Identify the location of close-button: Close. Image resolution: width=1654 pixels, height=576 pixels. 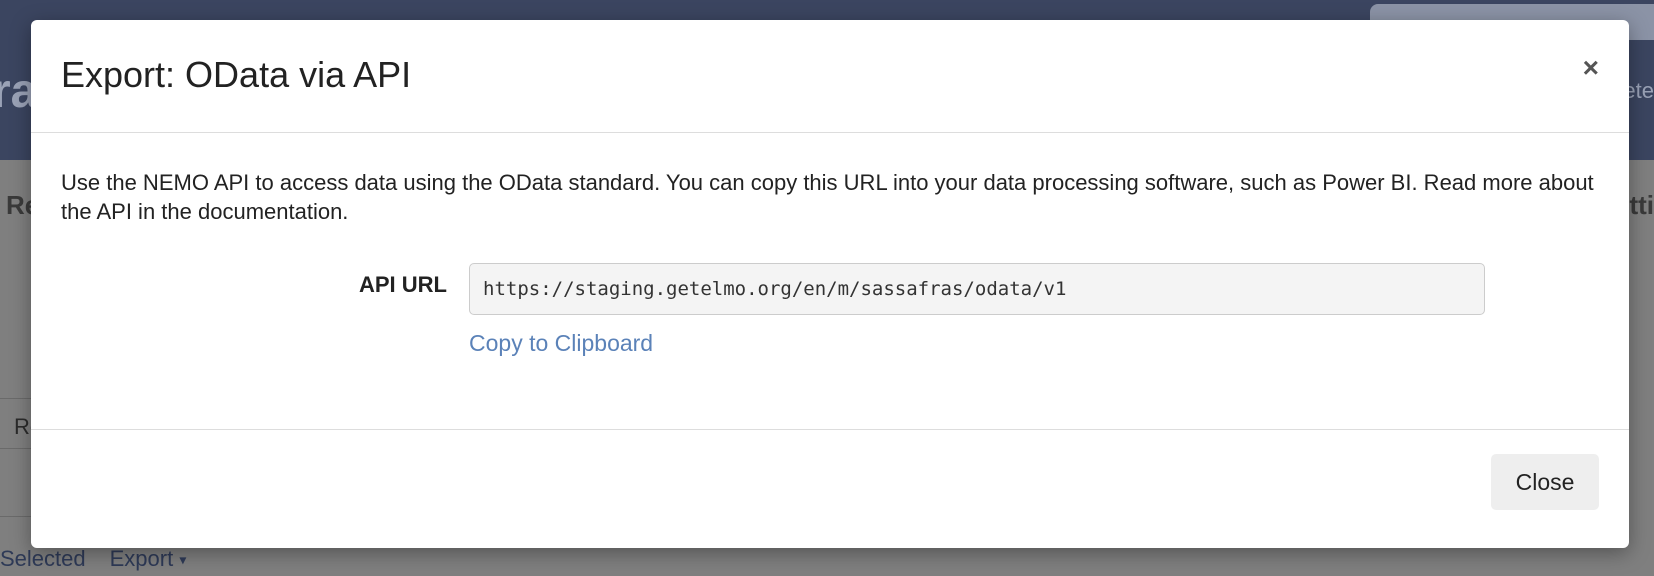
(1545, 482).